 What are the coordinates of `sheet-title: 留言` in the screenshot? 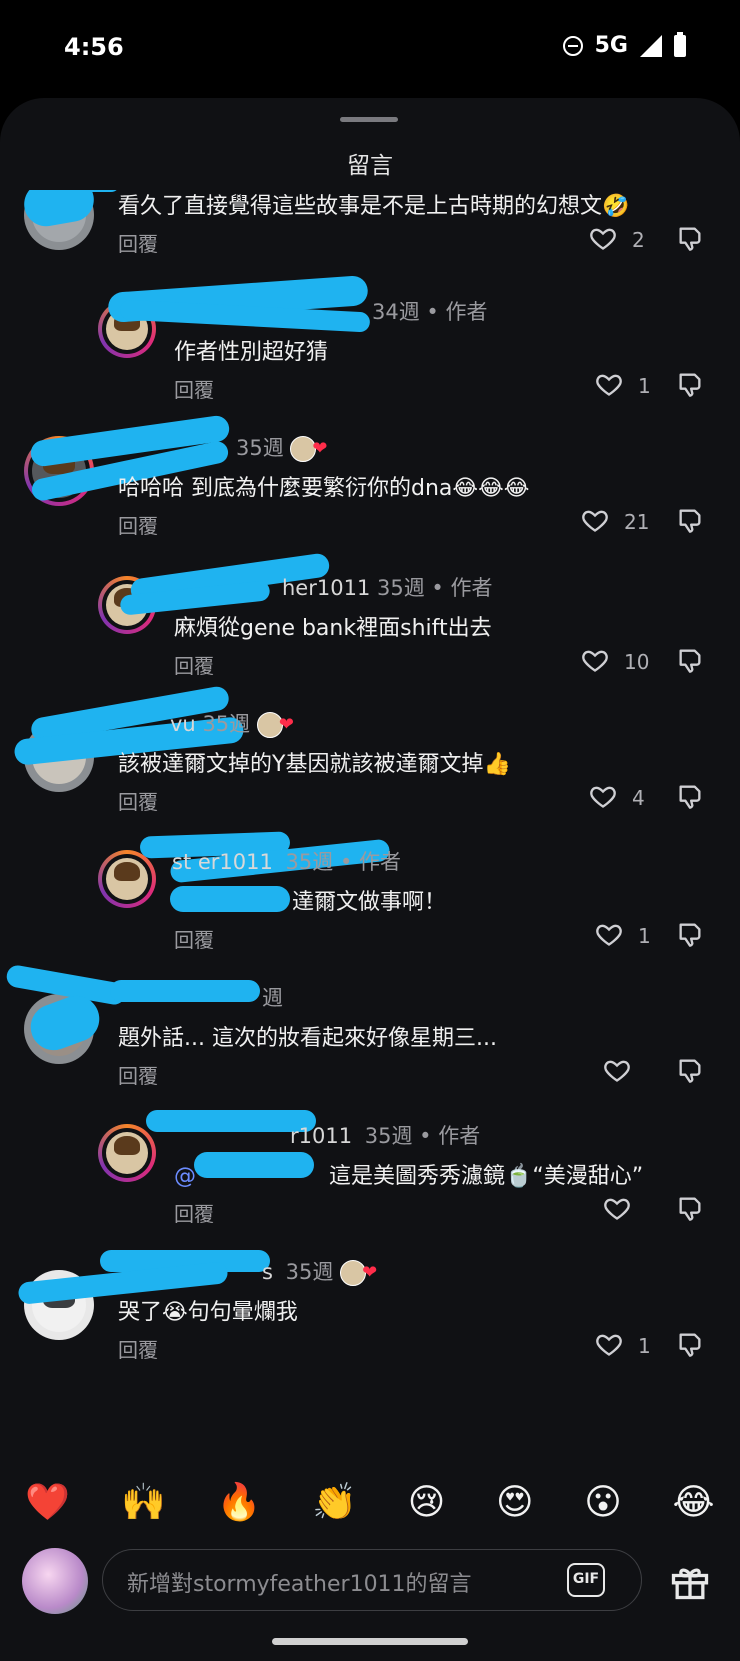 It's located at (370, 166).